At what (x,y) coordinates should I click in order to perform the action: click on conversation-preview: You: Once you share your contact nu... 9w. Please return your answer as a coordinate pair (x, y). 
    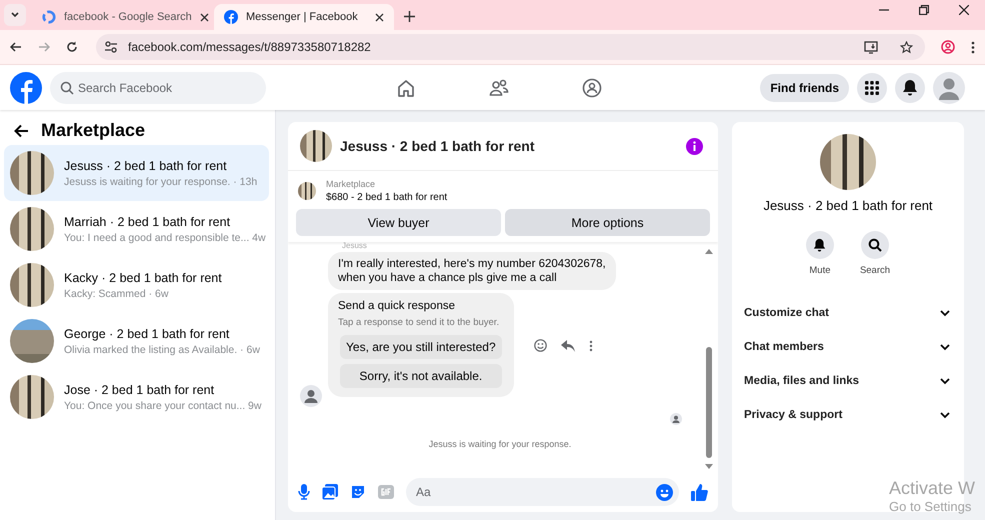
    Looking at the image, I should click on (163, 406).